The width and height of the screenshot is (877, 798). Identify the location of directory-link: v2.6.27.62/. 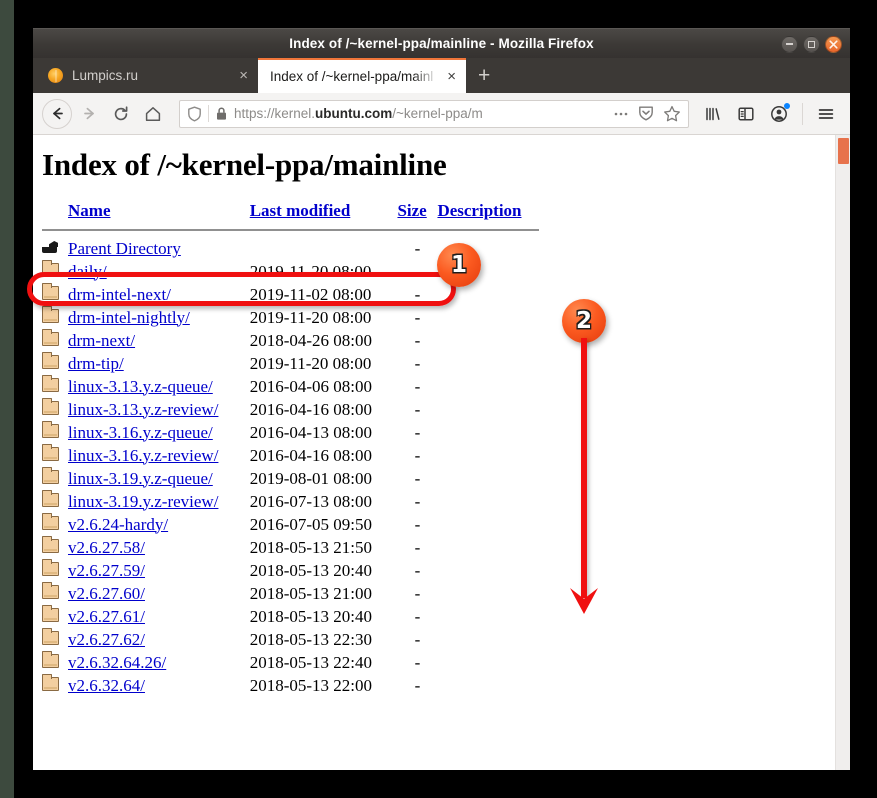
(106, 639).